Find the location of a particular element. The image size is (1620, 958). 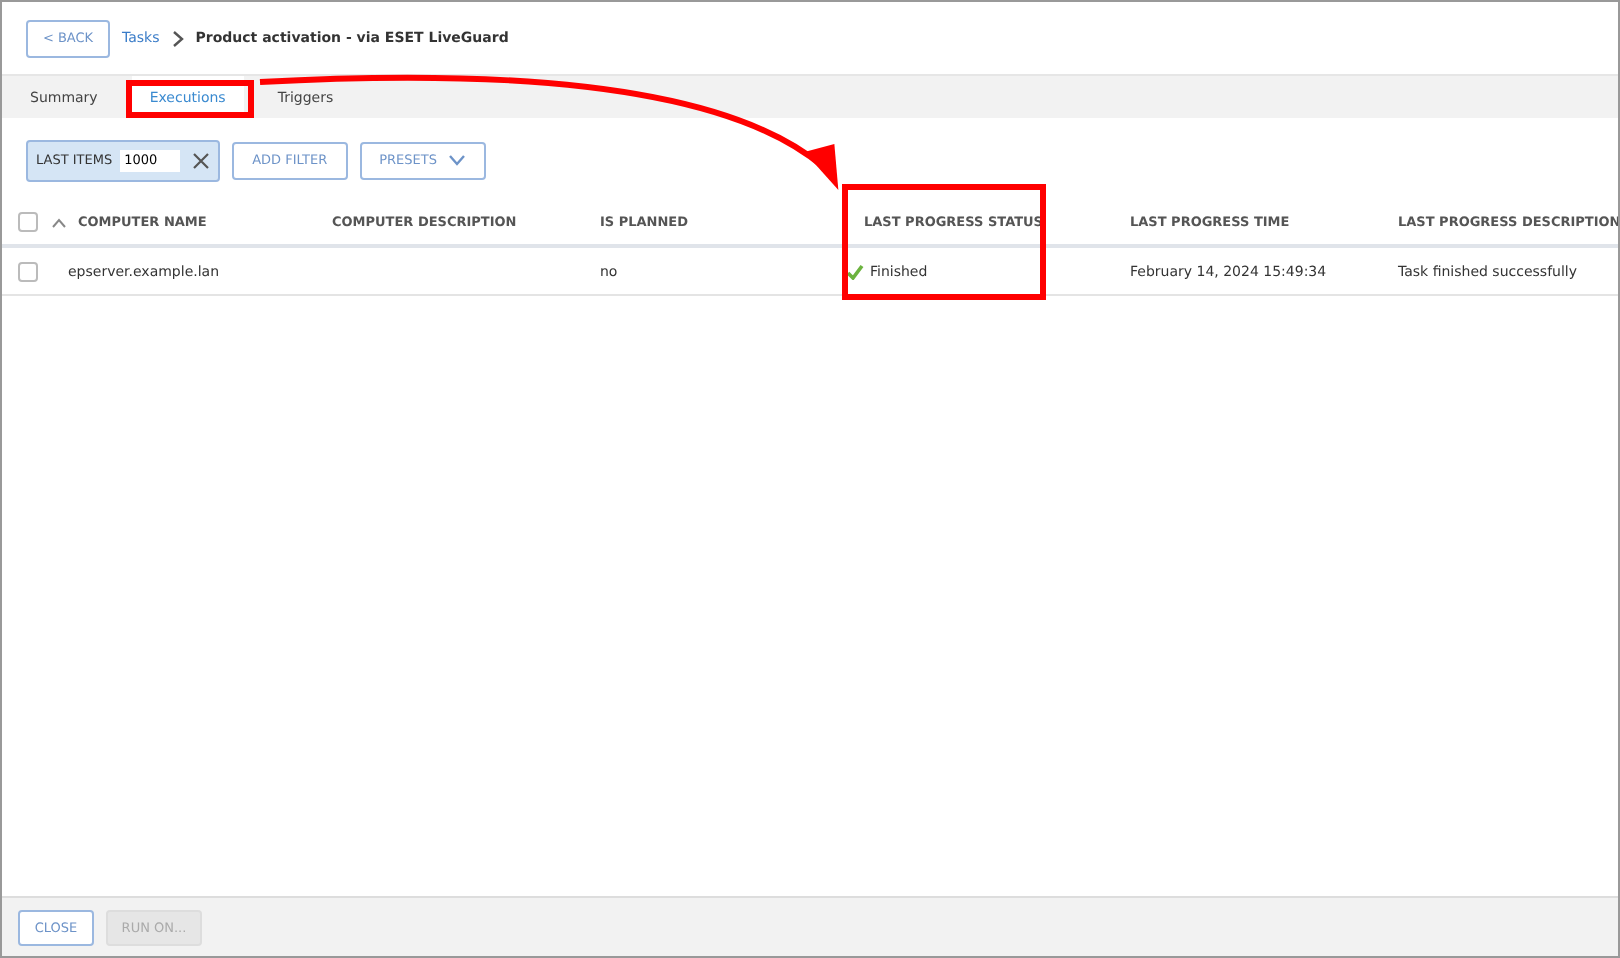

chevron-right-icon is located at coordinates (177, 38).